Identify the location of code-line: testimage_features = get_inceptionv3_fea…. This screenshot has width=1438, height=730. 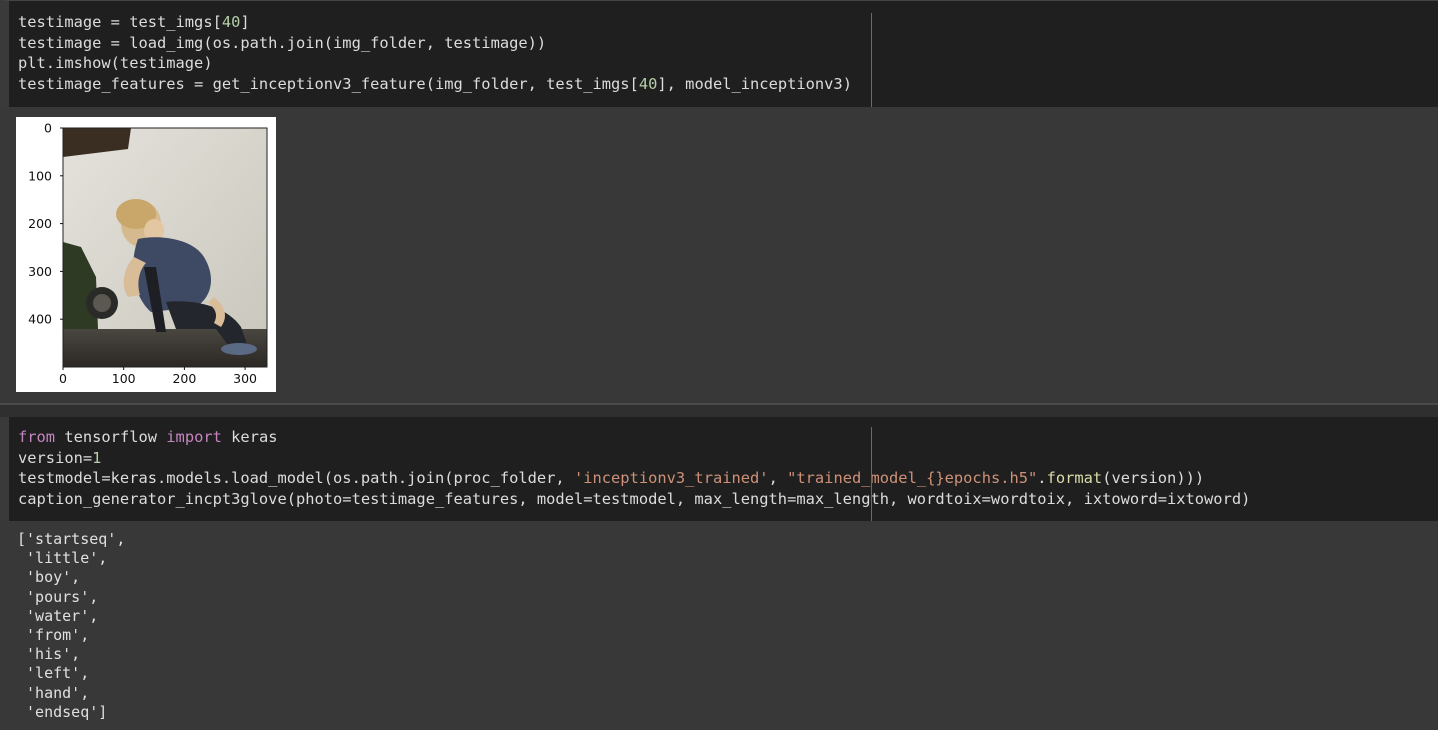
(435, 84).